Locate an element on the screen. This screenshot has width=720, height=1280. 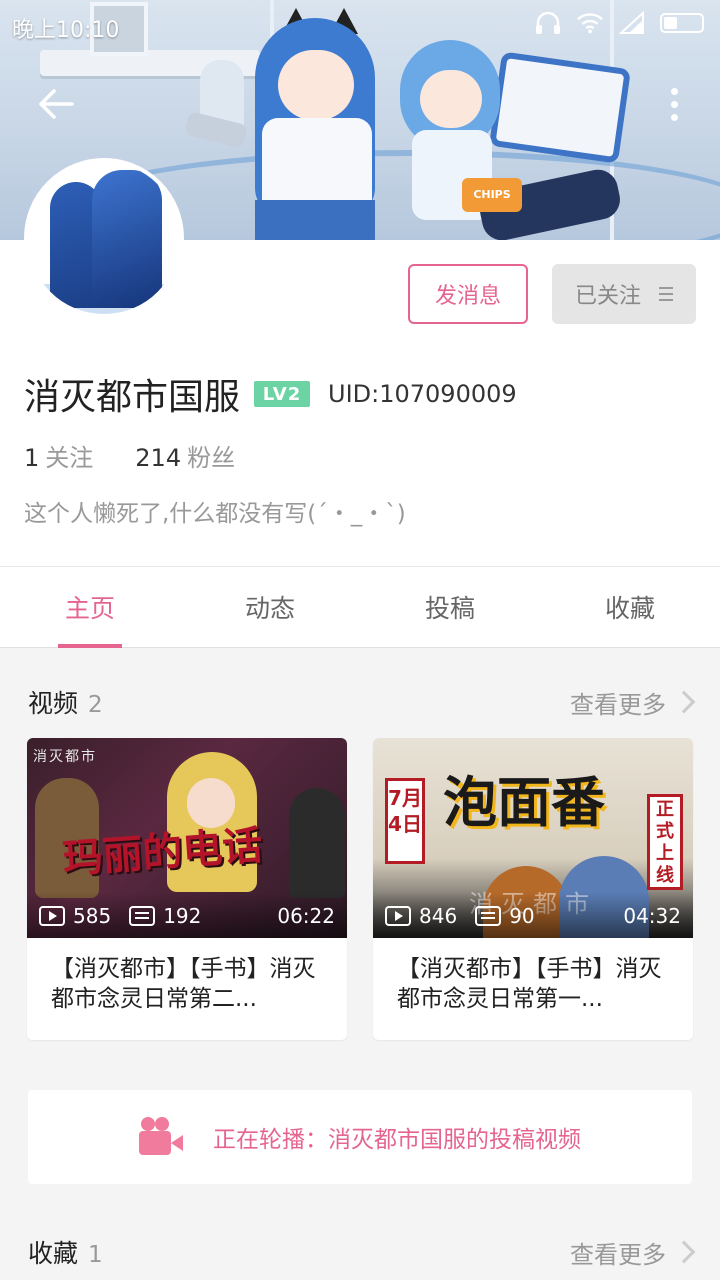
section-count: 1 is located at coordinates (95, 1255).